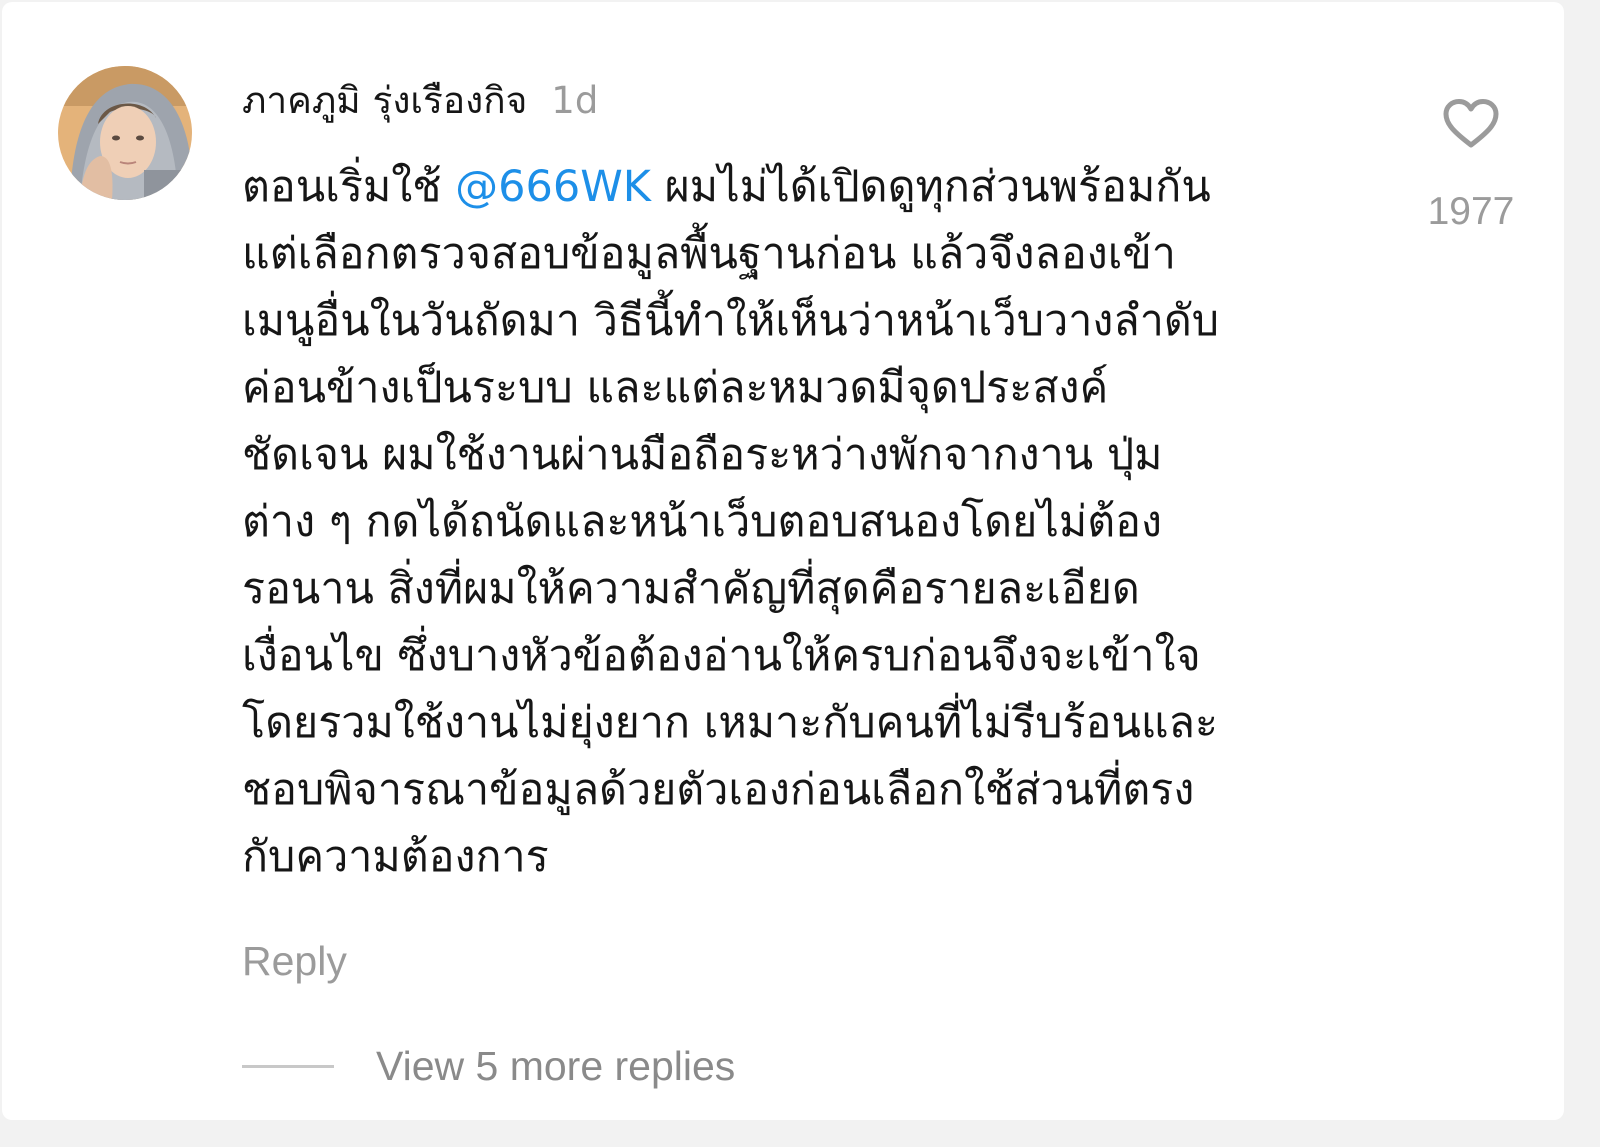 The image size is (1600, 1147). Describe the element at coordinates (1471, 124) in the screenshot. I see `heart-icon` at that location.